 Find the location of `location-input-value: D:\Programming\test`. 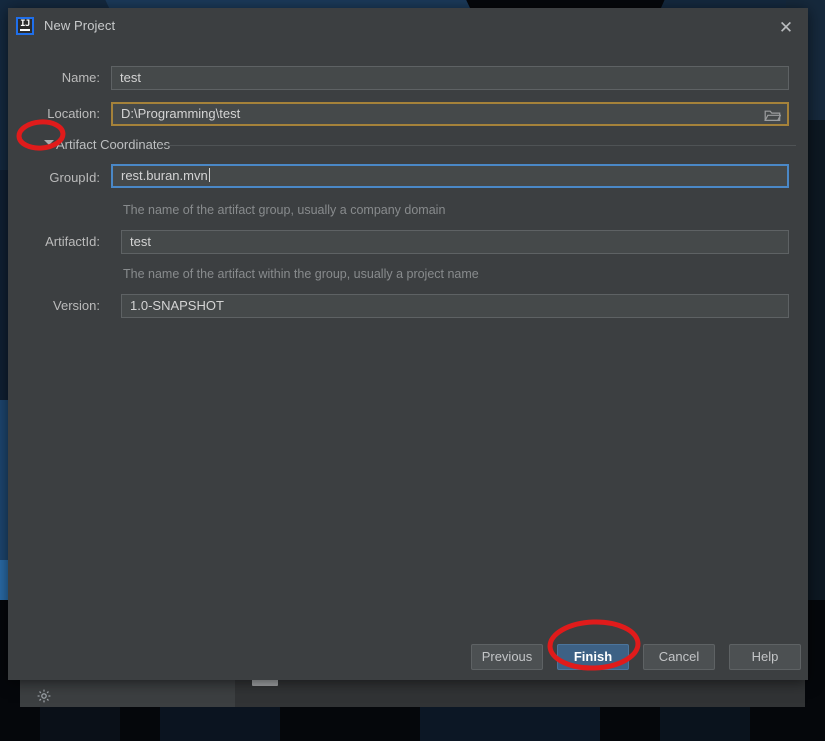

location-input-value: D:\Programming\test is located at coordinates (181, 113).